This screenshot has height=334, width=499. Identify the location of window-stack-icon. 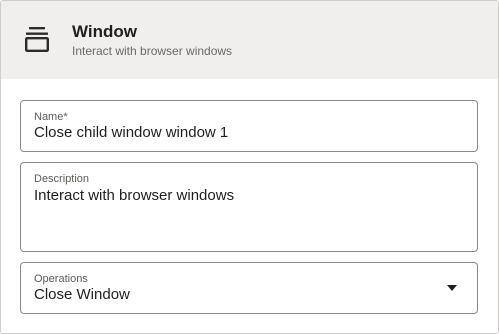
(37, 40).